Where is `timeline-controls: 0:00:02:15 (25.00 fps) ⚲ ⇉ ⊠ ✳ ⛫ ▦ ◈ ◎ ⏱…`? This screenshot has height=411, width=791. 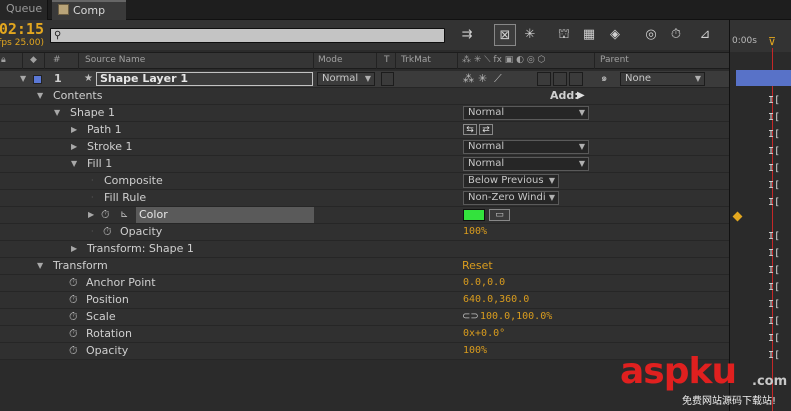 timeline-controls: 0:00:02:15 (25.00 fps) ⚲ ⇉ ⊠ ✳ ⛫ ▦ ◈ ◎ ⏱… is located at coordinates (364, 35).